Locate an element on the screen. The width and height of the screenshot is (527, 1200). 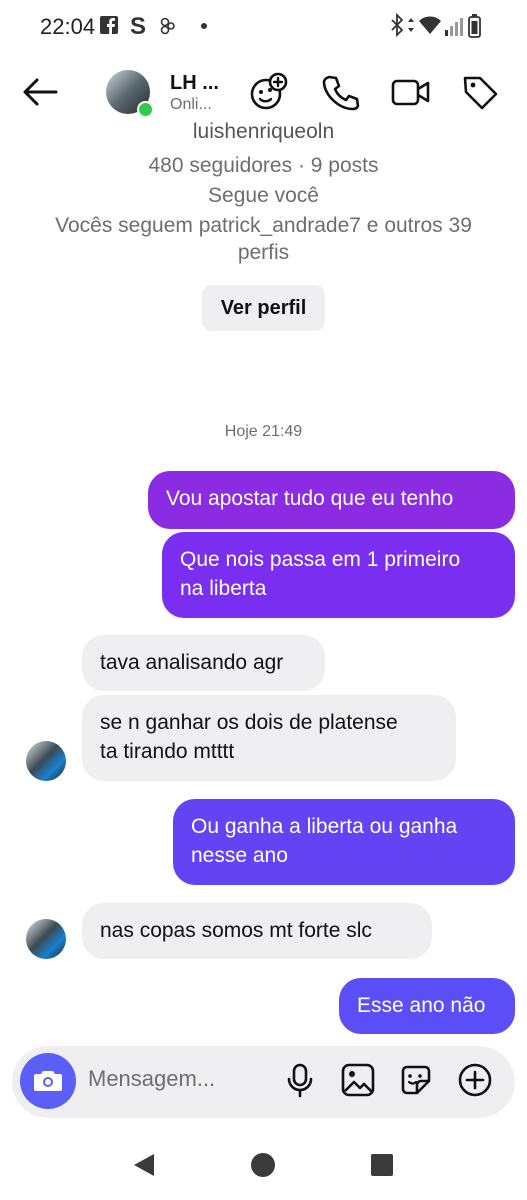
video-icon is located at coordinates (410, 92).